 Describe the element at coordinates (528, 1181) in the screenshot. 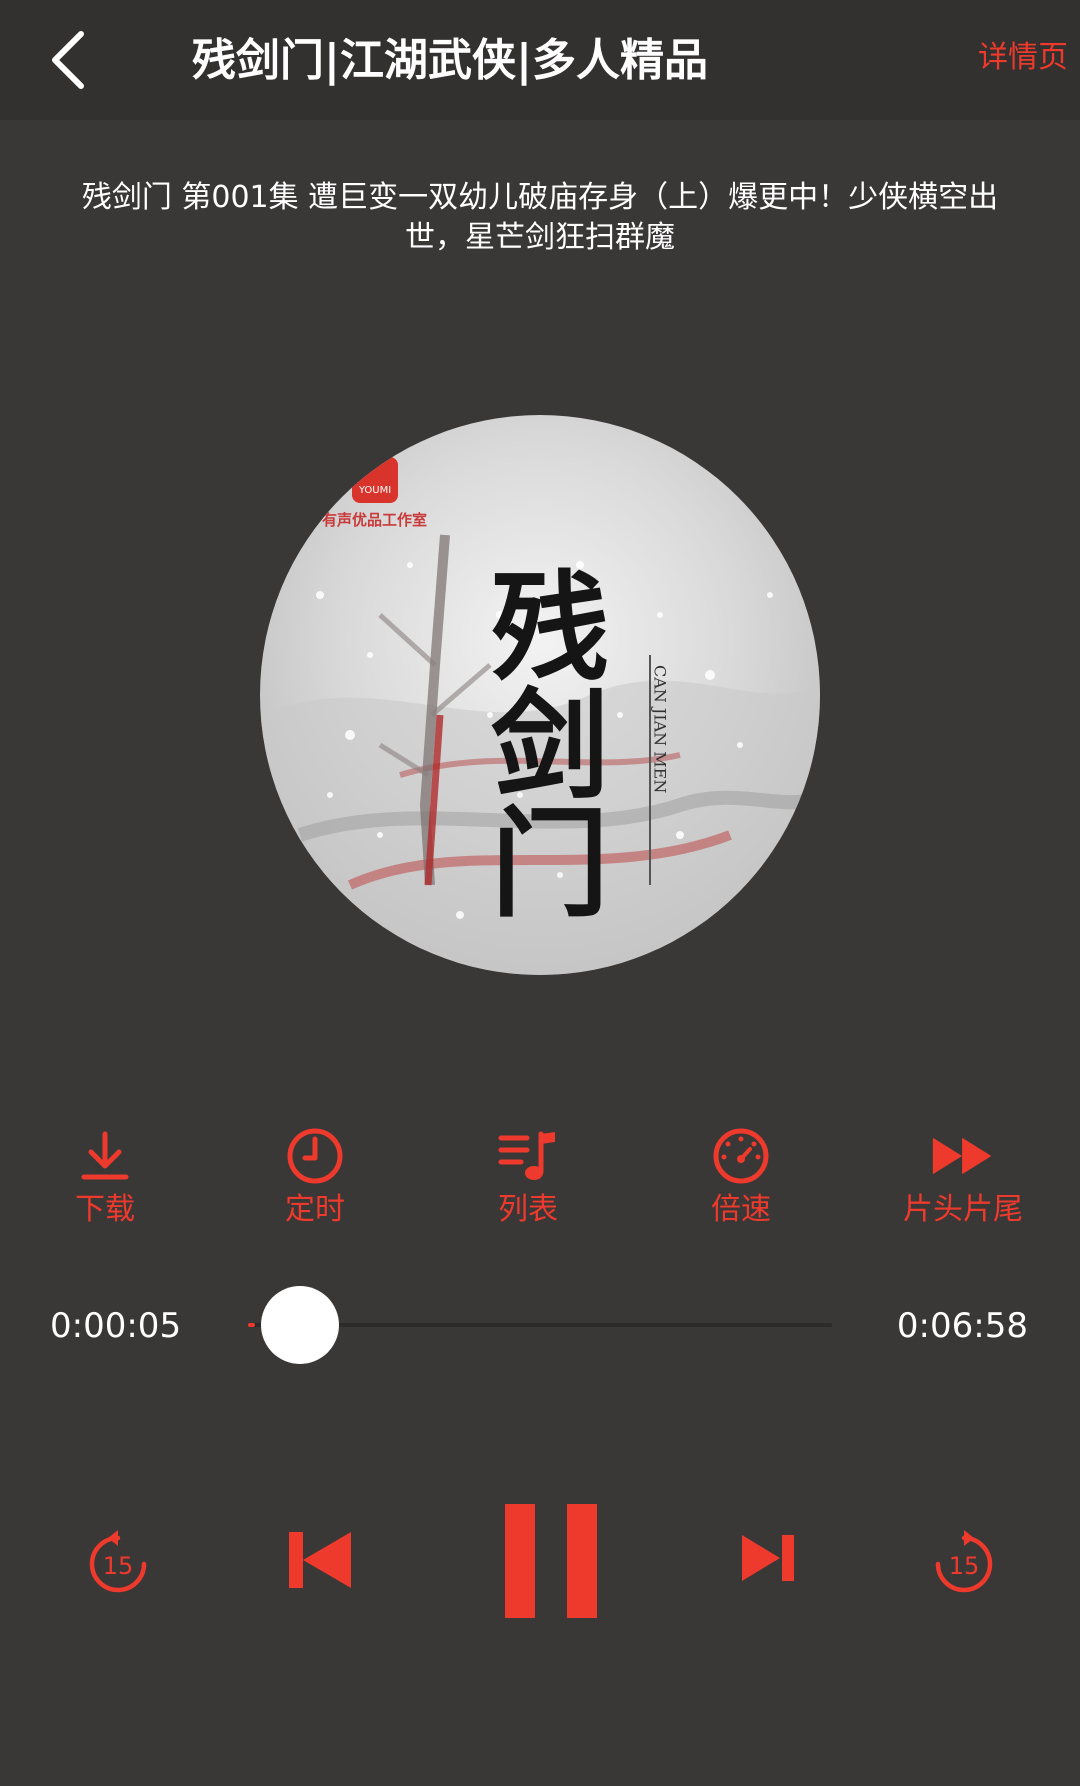

I see `playlist-button: 列表` at that location.